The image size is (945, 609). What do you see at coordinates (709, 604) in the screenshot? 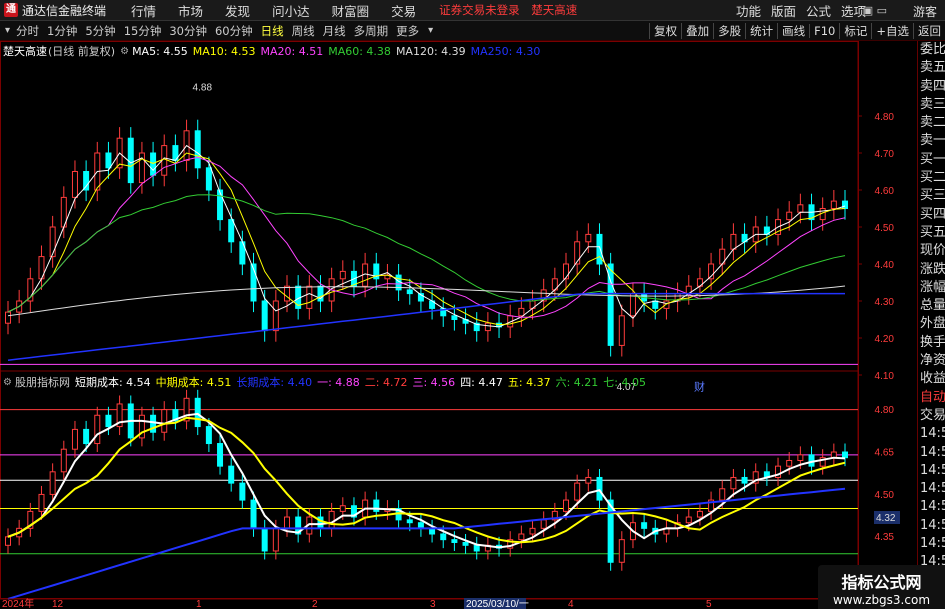
I see `date-label: 5` at bounding box center [709, 604].